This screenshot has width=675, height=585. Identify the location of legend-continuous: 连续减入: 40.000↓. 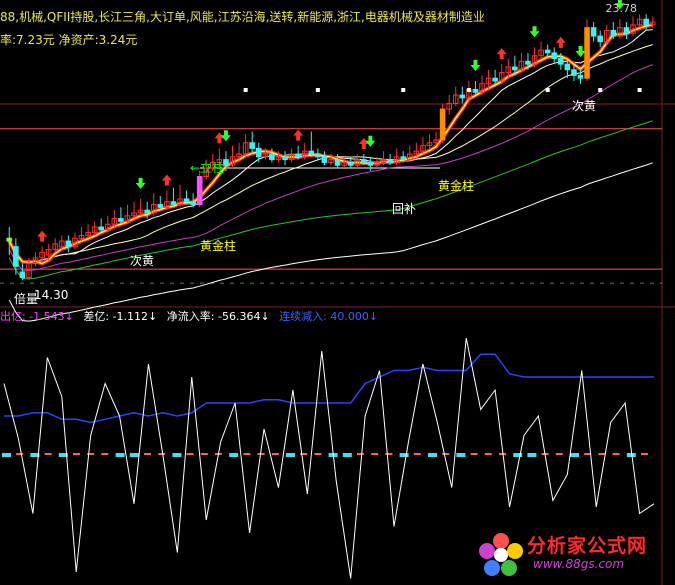
(329, 316).